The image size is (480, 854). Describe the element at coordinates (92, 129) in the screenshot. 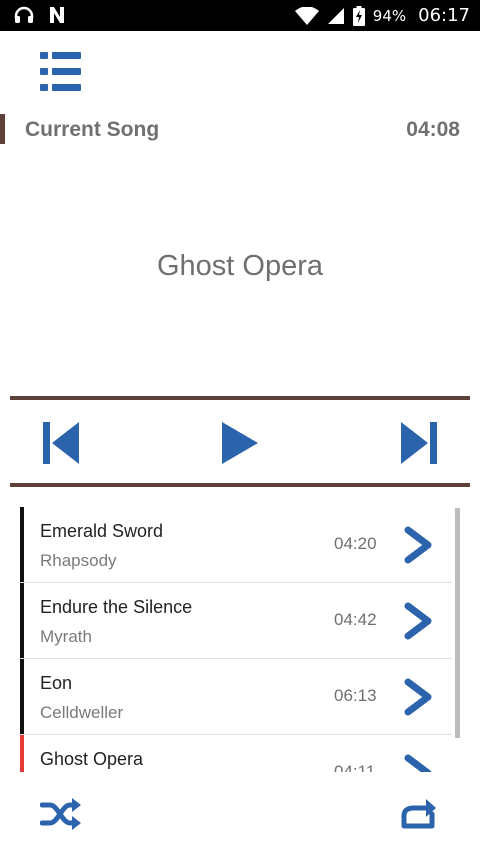

I see `current-song-label: Current Song` at that location.